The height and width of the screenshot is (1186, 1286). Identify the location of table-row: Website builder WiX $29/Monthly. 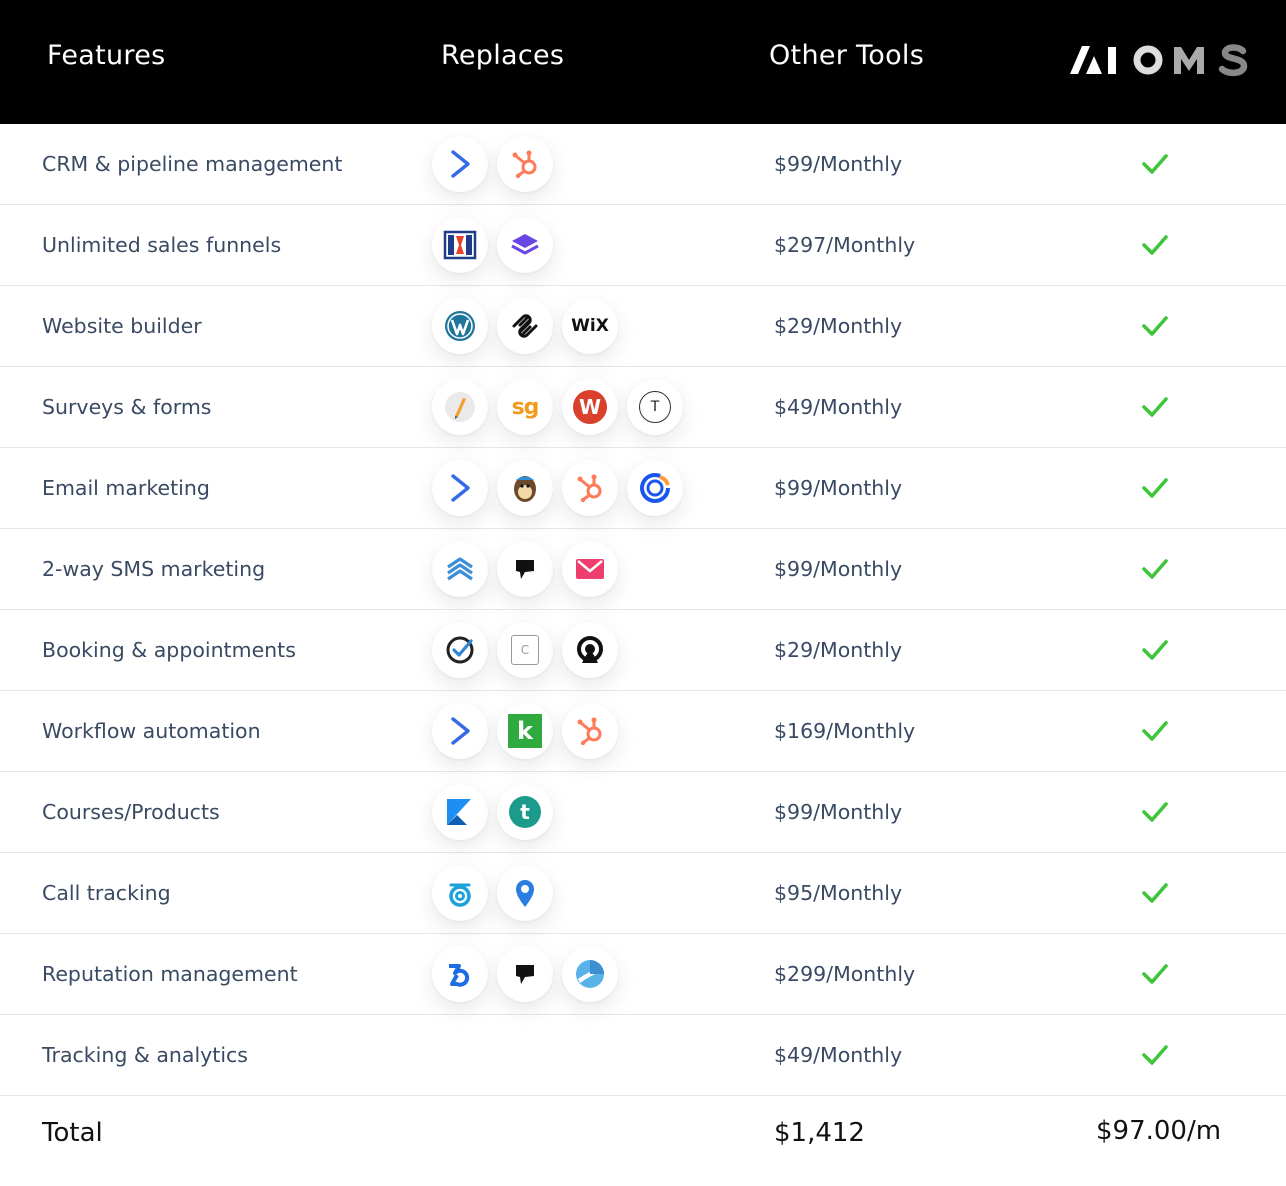
(643, 326).